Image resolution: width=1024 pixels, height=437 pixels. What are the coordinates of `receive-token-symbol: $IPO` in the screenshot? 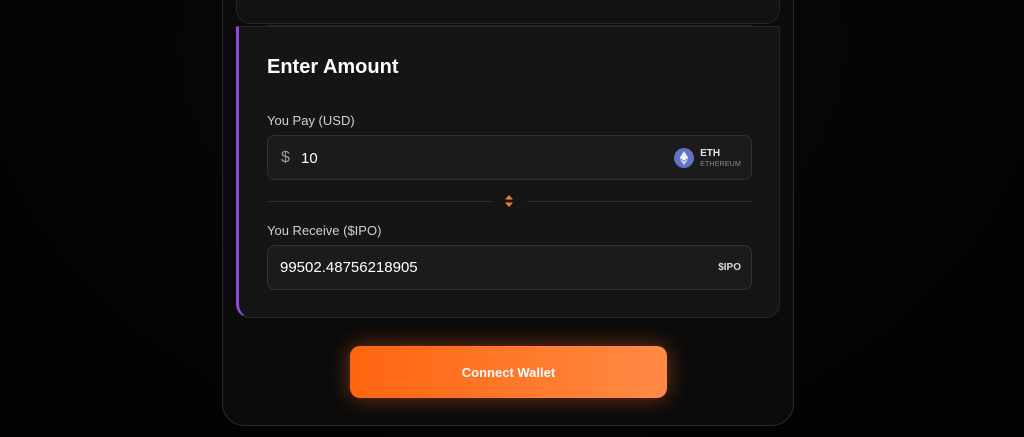 It's located at (729, 267).